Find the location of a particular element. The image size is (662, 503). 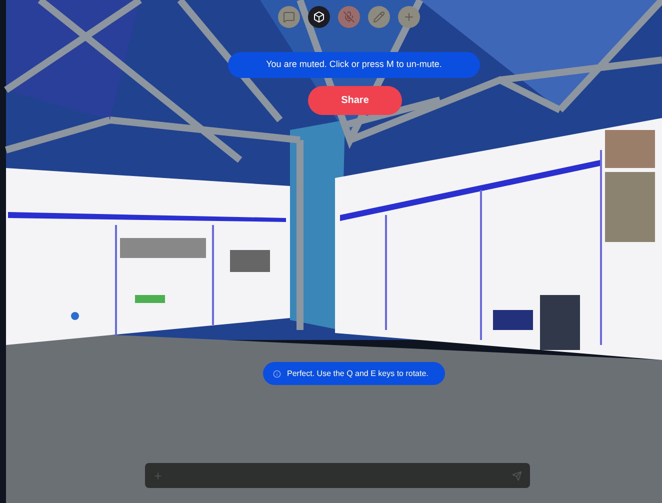

microphone-muted-icon is located at coordinates (349, 17).